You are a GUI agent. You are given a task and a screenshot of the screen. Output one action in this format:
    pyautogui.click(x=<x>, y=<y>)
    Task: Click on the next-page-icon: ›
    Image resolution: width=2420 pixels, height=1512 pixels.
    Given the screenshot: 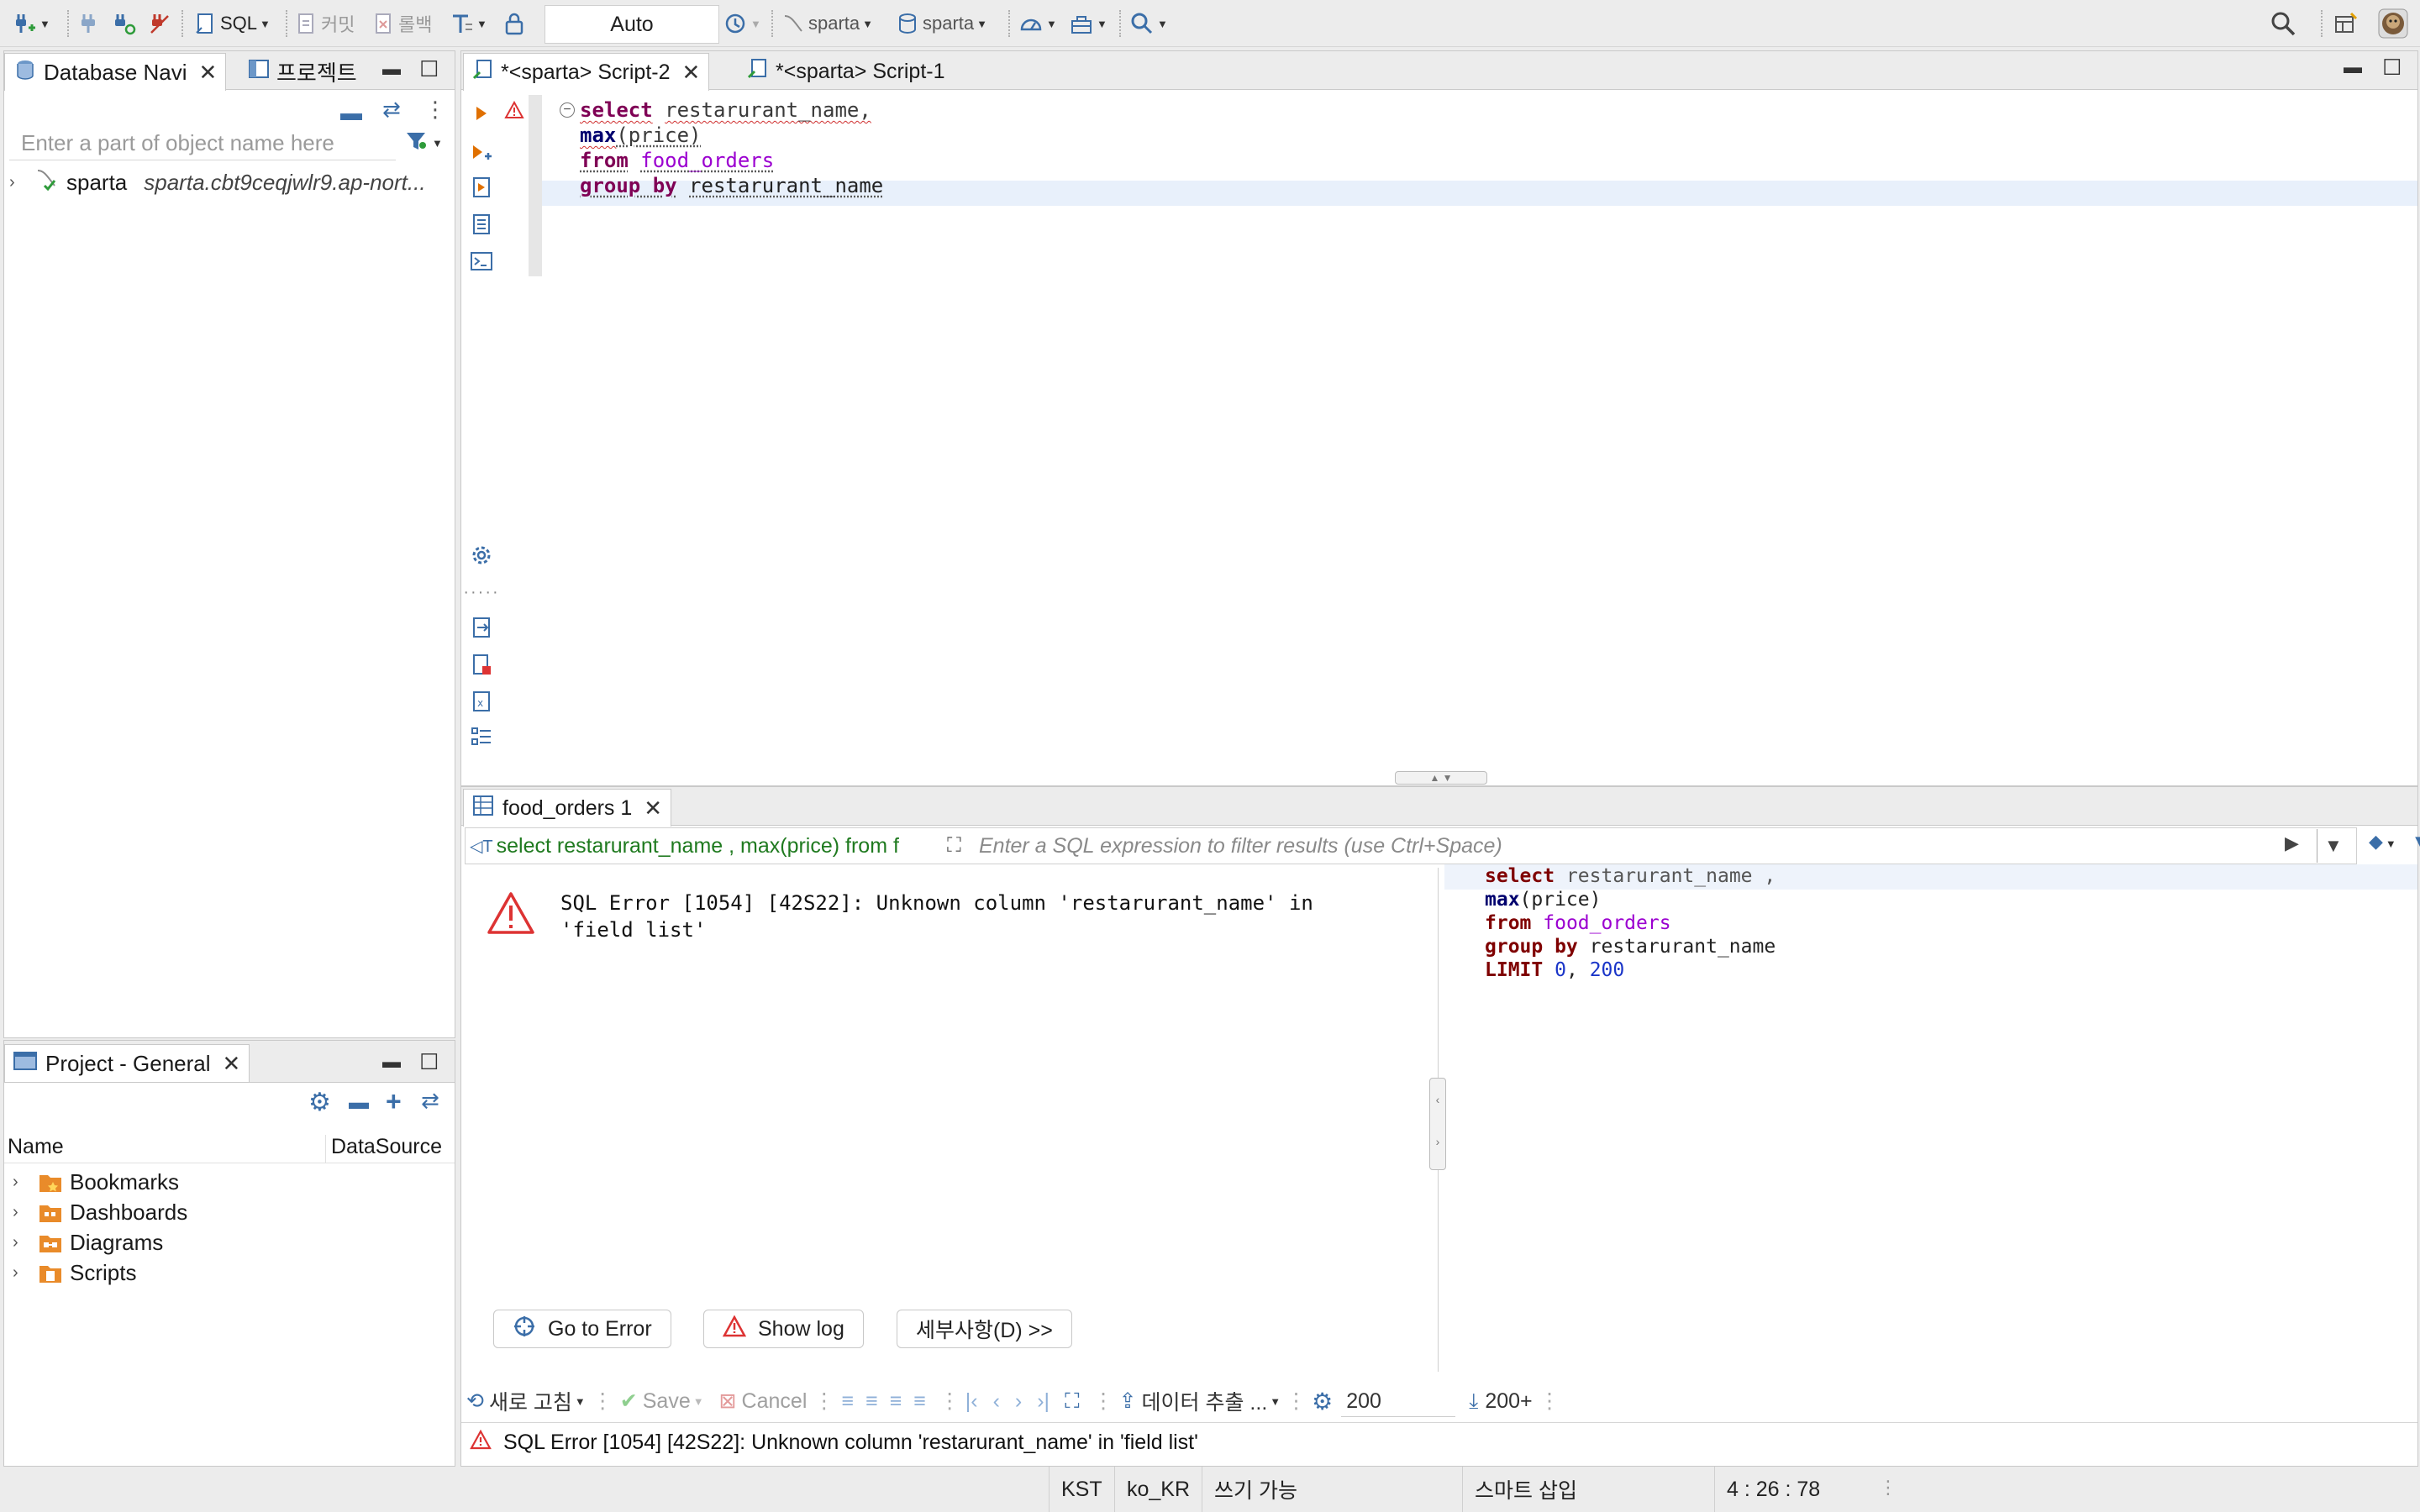 What is the action you would take?
    pyautogui.click(x=1019, y=1401)
    